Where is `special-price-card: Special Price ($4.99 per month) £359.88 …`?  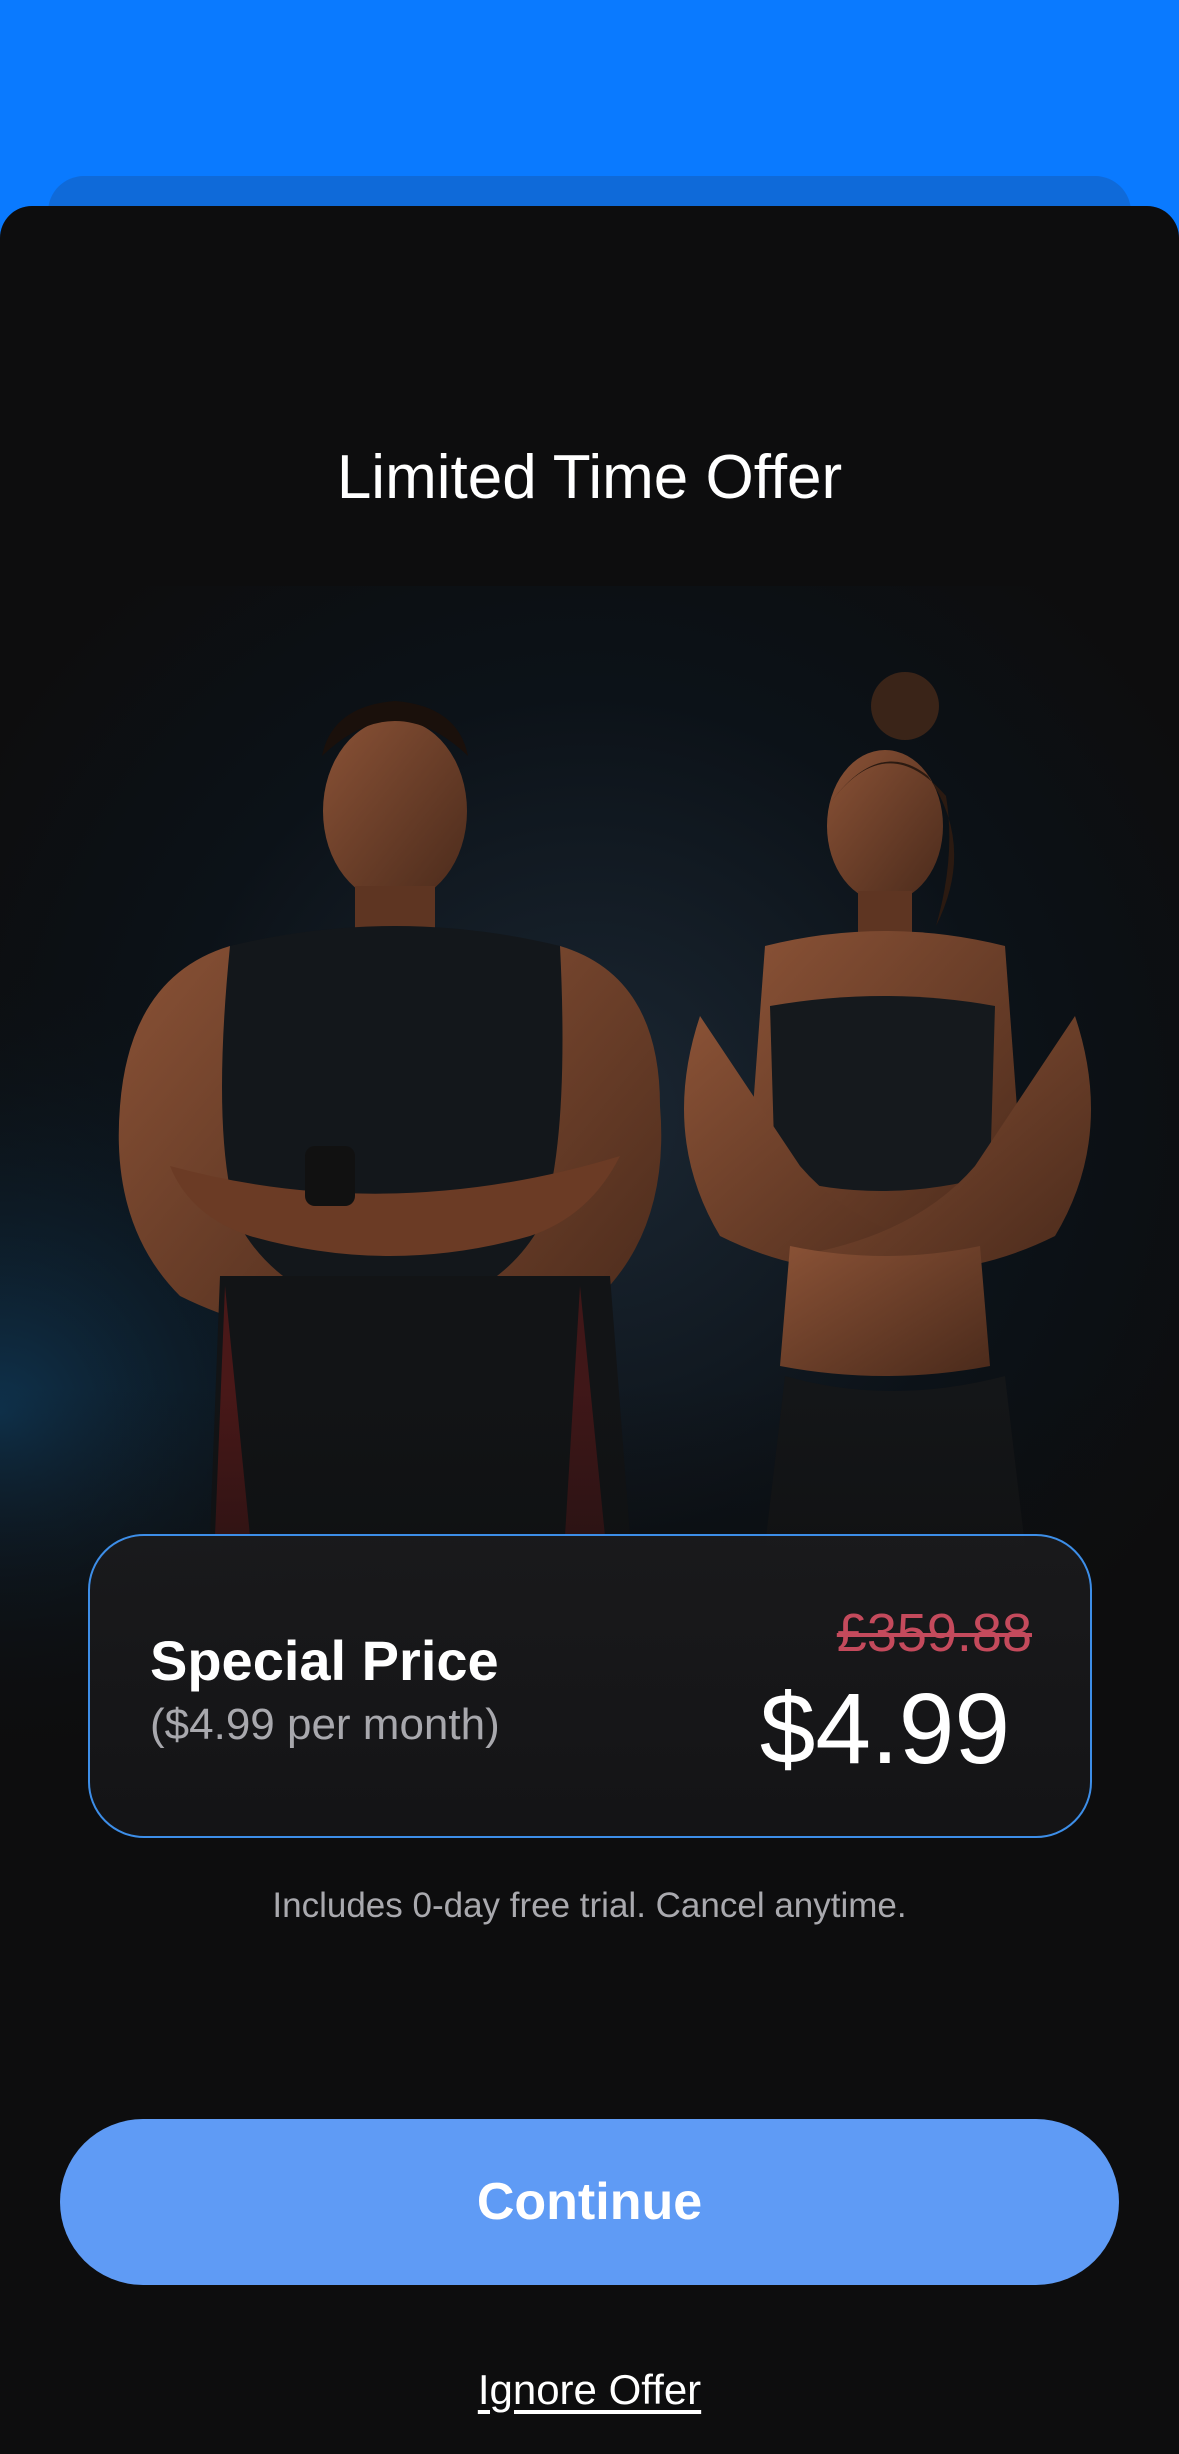 special-price-card: Special Price ($4.99 per month) £359.88 … is located at coordinates (590, 1686).